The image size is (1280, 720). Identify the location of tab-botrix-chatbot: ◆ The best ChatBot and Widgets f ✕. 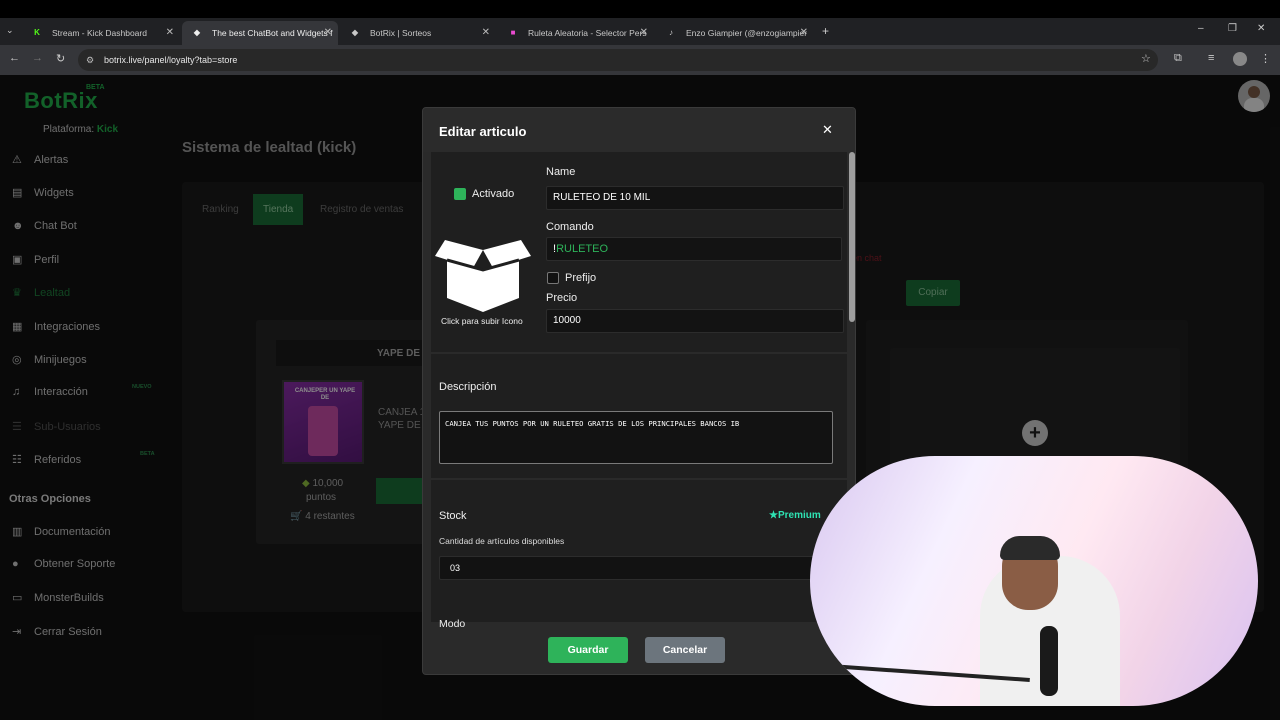
(260, 33).